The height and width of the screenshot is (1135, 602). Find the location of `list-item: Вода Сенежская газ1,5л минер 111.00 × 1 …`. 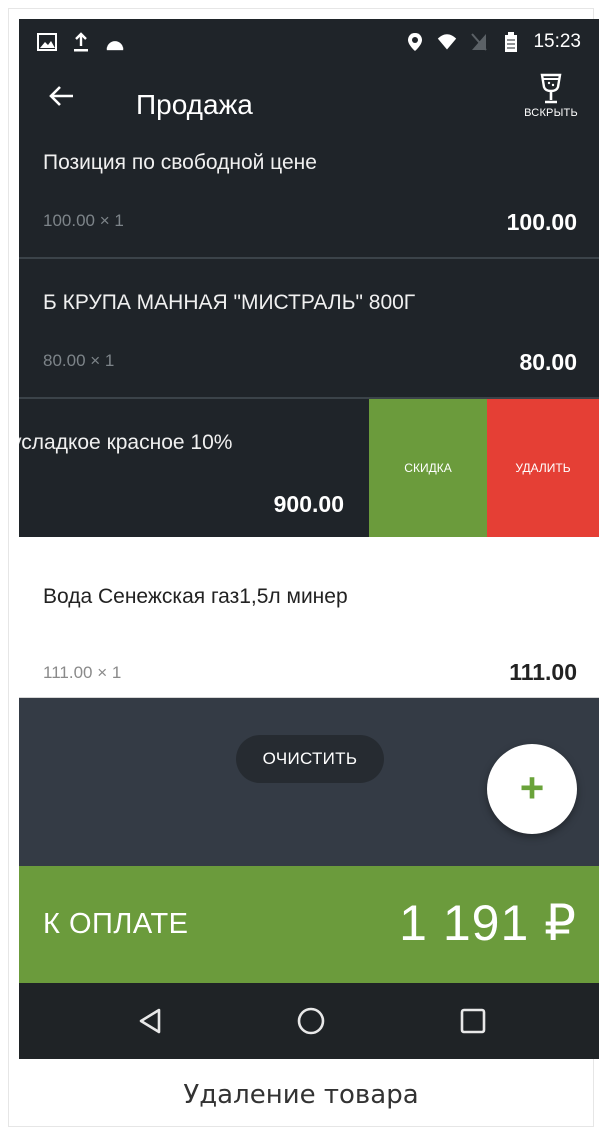

list-item: Вода Сенежская газ1,5л минер 111.00 × 1 … is located at coordinates (309, 617).